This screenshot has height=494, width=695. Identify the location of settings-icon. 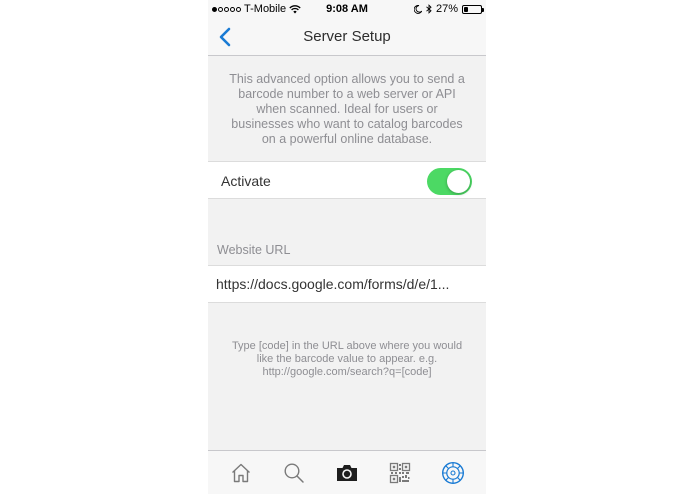
(453, 472).